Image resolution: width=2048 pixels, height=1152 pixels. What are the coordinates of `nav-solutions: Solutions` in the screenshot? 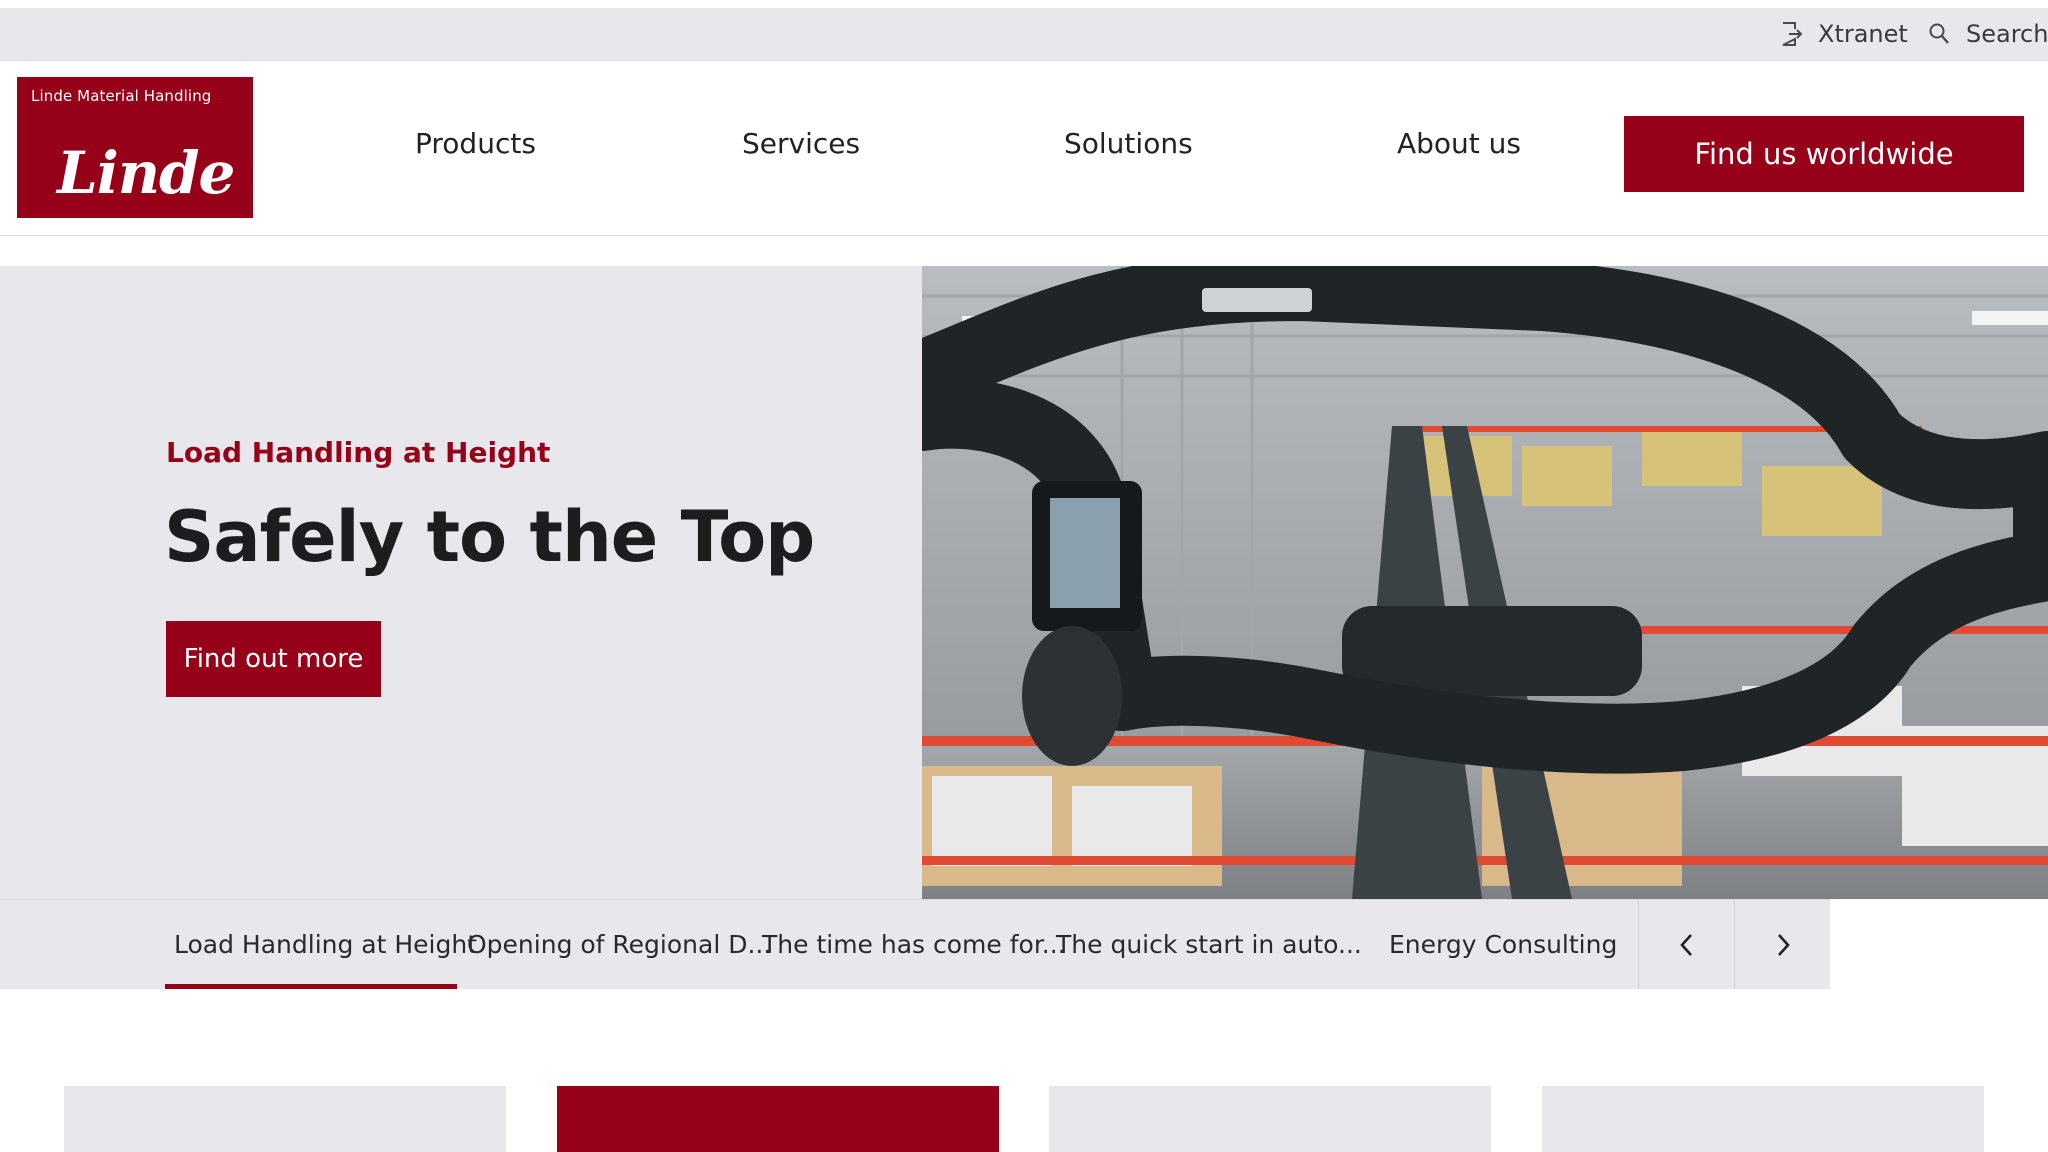 It's located at (1128, 143).